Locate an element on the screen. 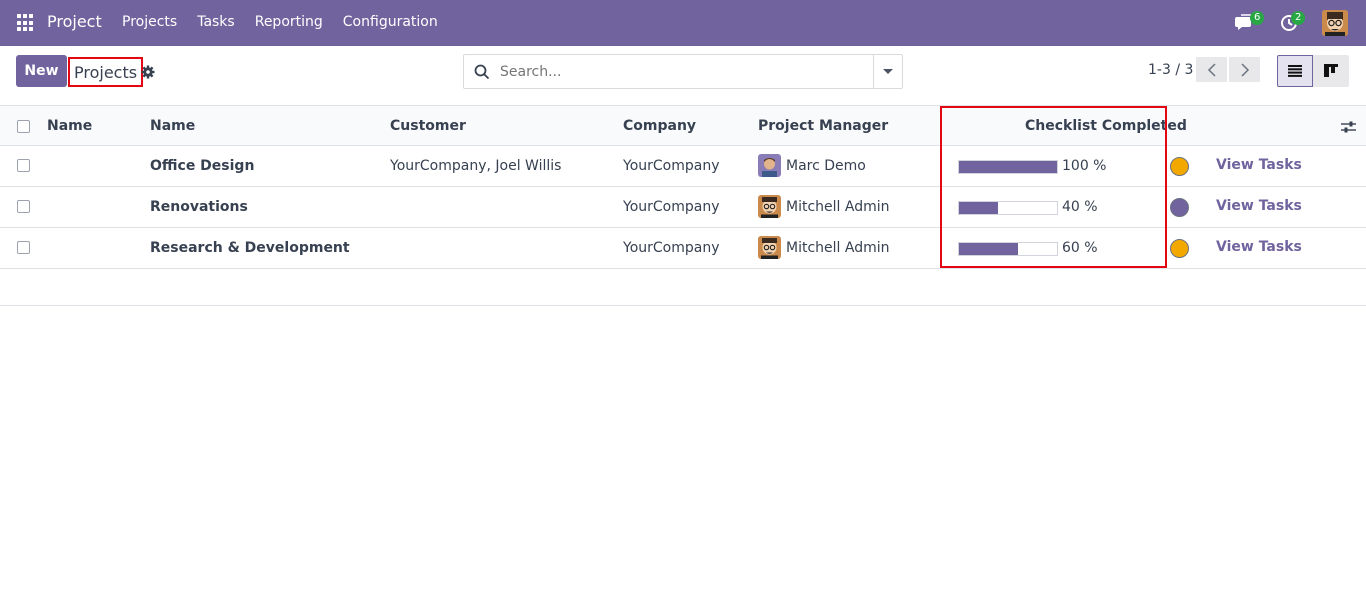 The width and height of the screenshot is (1366, 604). pager-next-button is located at coordinates (1244, 69).